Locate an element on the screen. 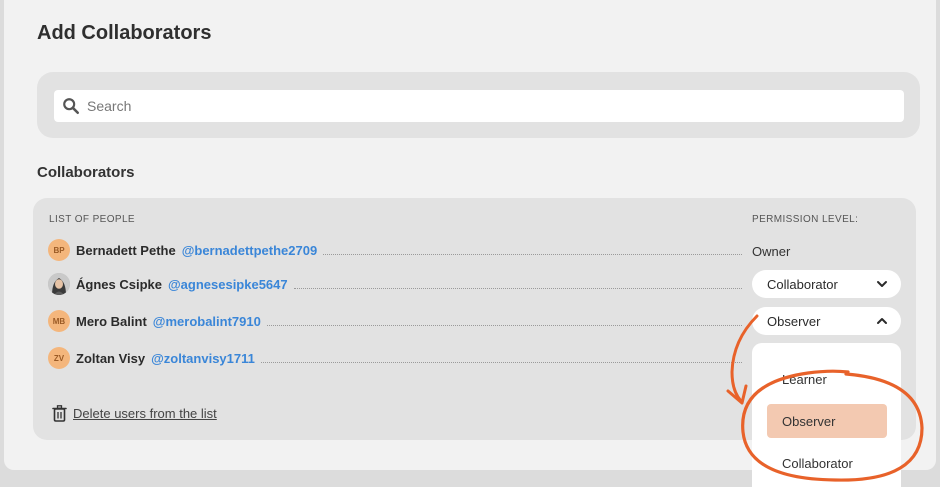  option-collaborator: Collaborator is located at coordinates (827, 463).